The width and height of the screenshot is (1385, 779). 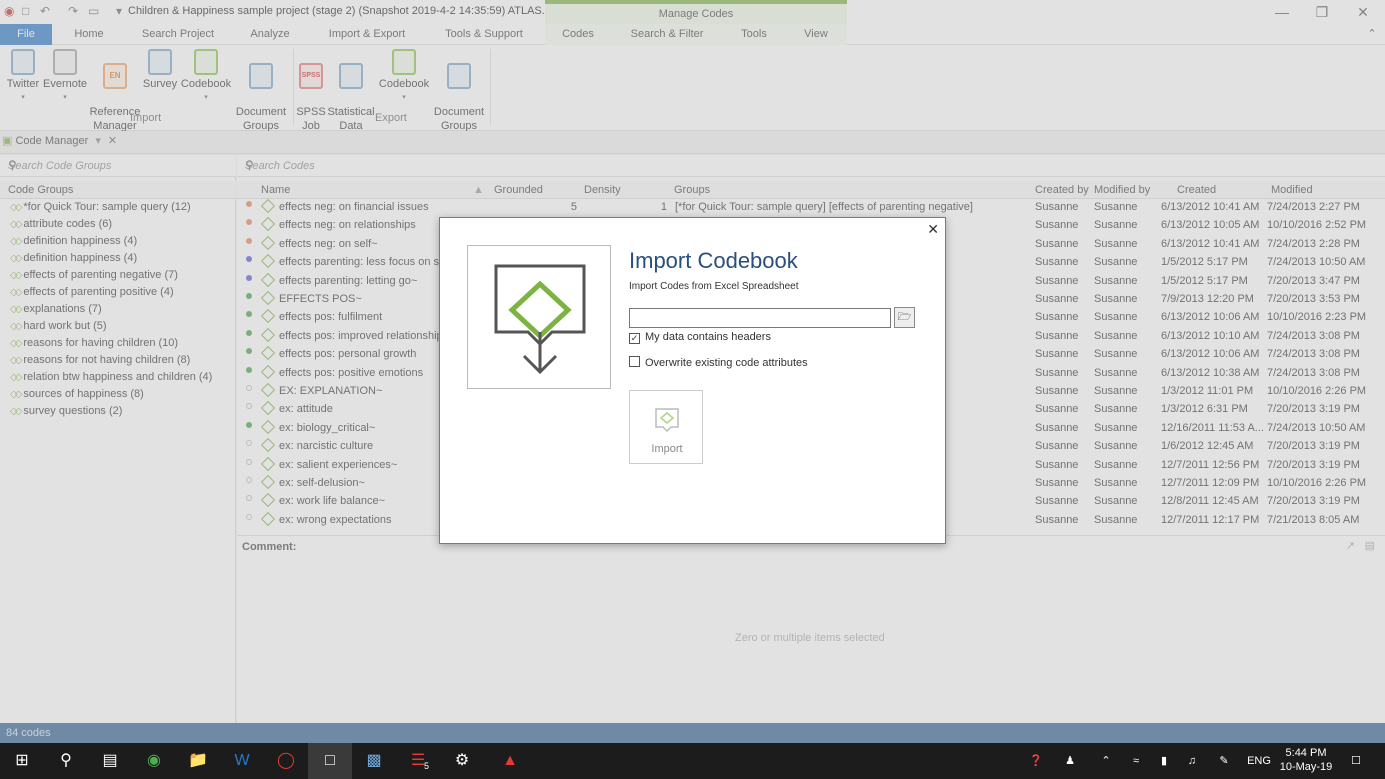 What do you see at coordinates (1136, 761) in the screenshot?
I see `wifi-icon: ≈` at bounding box center [1136, 761].